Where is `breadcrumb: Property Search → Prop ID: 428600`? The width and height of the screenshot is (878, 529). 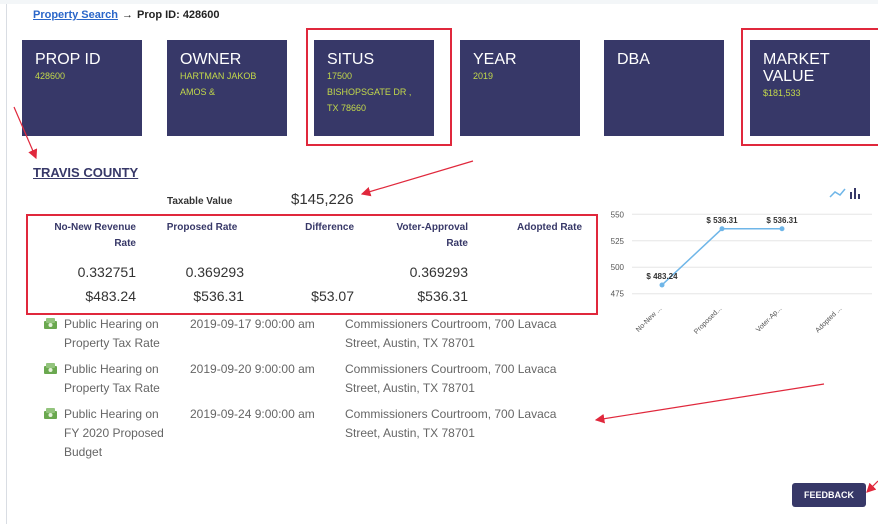
breadcrumb: Property Search → Prop ID: 428600 is located at coordinates (126, 15).